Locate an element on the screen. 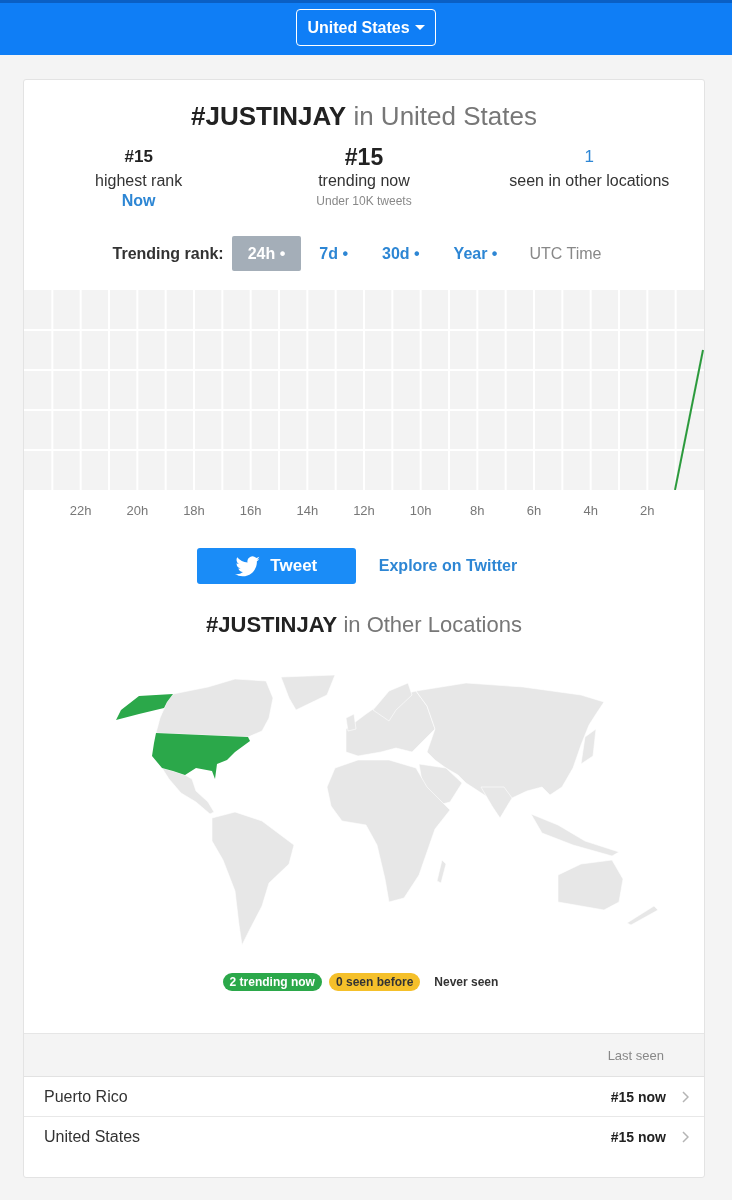  legend-badge: 2 trending now is located at coordinates (272, 982).